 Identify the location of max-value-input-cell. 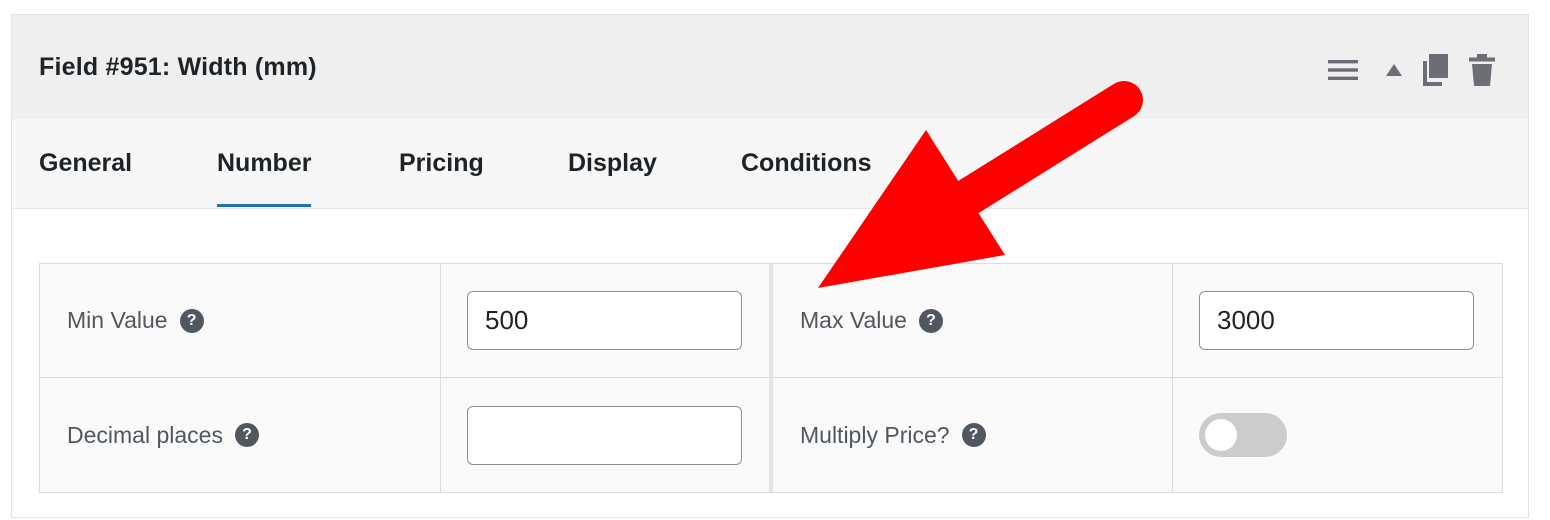
(1349, 320).